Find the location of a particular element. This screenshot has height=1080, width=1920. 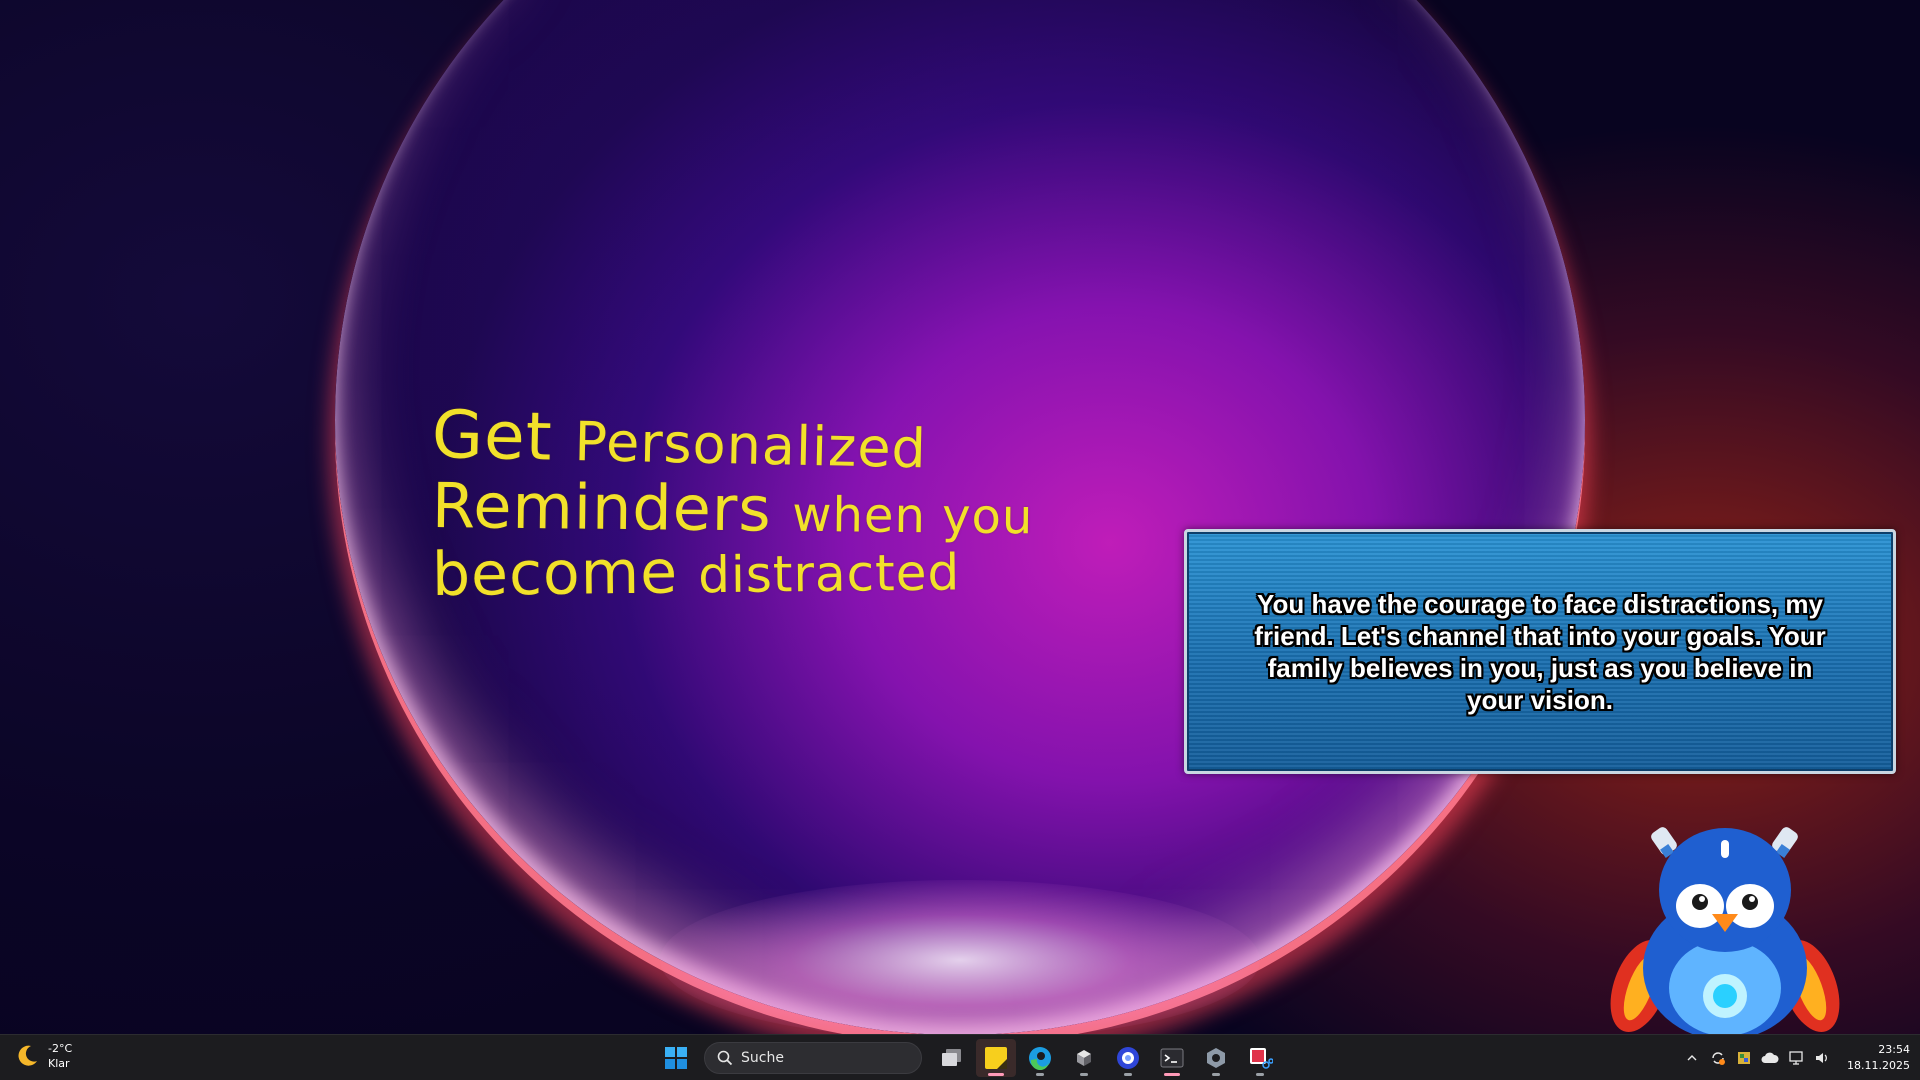

mascot-left-eye is located at coordinates (1700, 902).